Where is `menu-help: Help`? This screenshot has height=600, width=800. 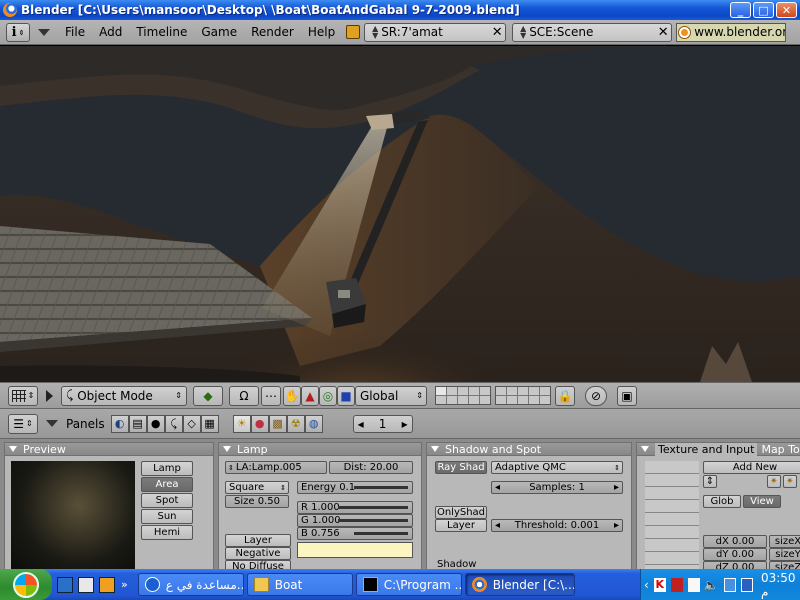
menu-help: Help is located at coordinates (321, 32).